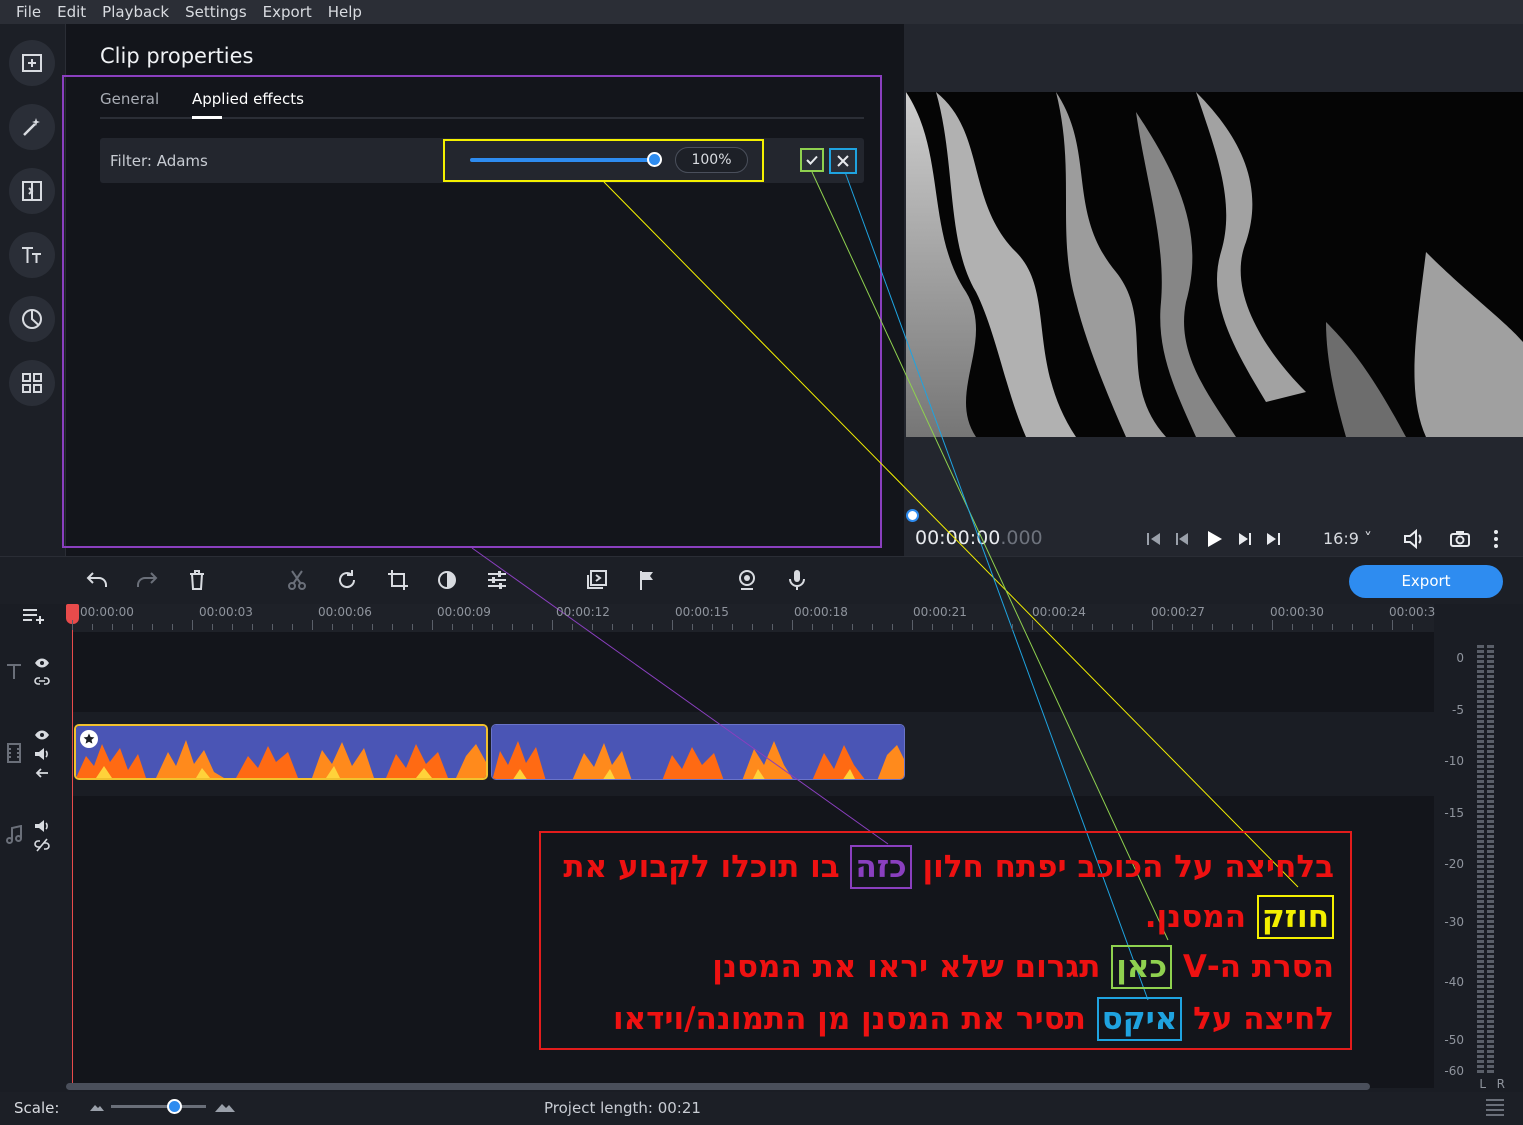  What do you see at coordinates (398, 580) in the screenshot?
I see `crop-button` at bounding box center [398, 580].